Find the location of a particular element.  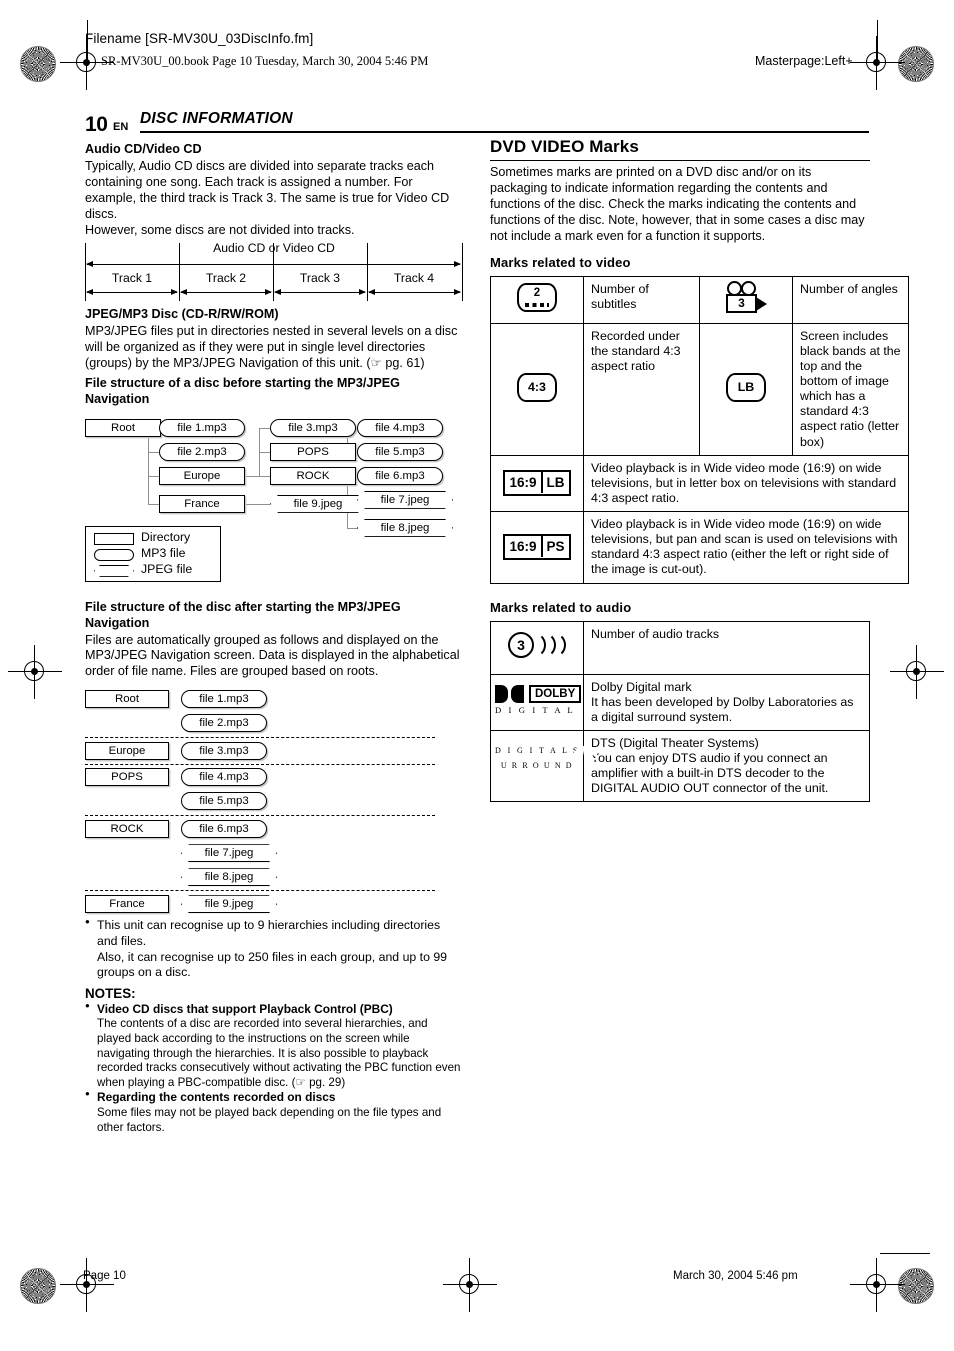

legend-mp3-label: MP3 file is located at coordinates (163, 552).